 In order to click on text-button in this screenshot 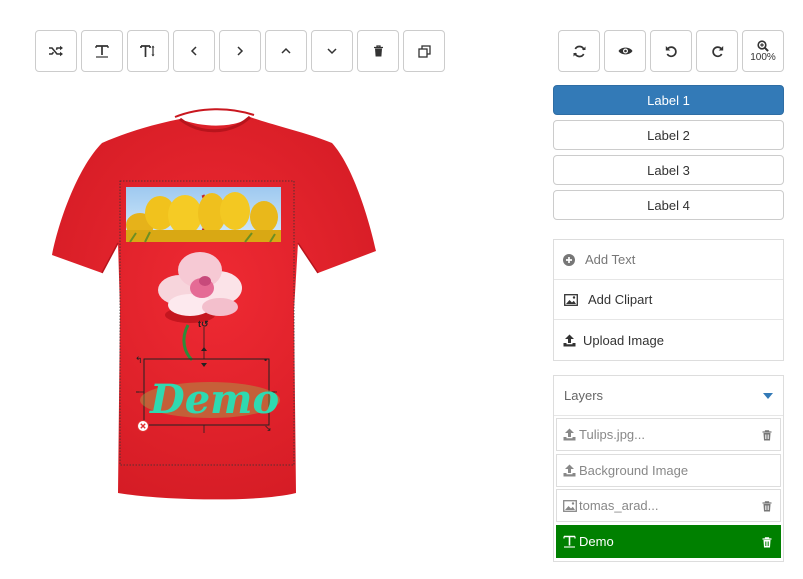, I will do `click(102, 51)`.